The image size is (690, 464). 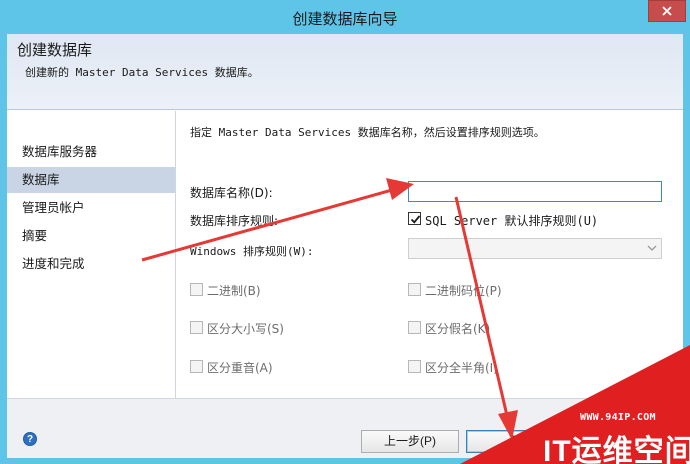 What do you see at coordinates (414, 327) in the screenshot?
I see `kana-sensitive-checkbox` at bounding box center [414, 327].